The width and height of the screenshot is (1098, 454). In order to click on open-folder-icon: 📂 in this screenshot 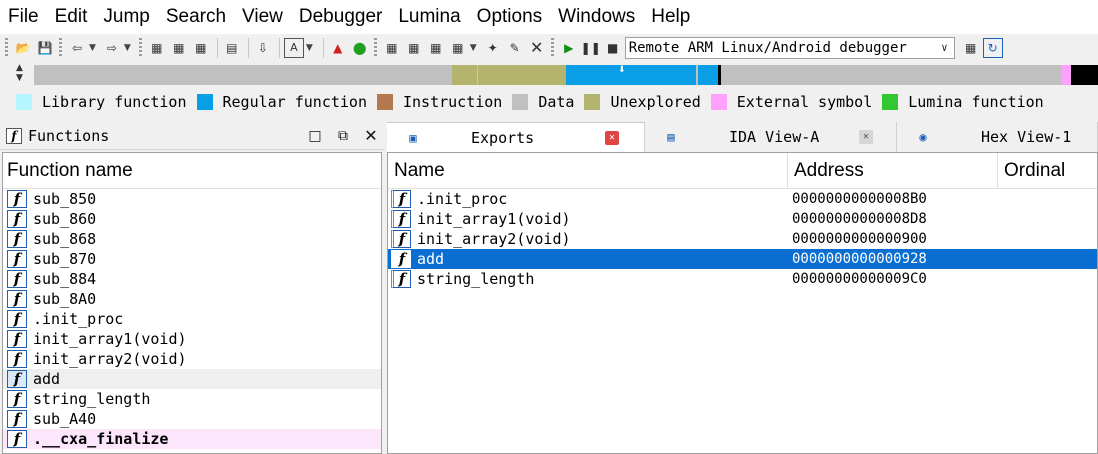, I will do `click(23, 48)`.